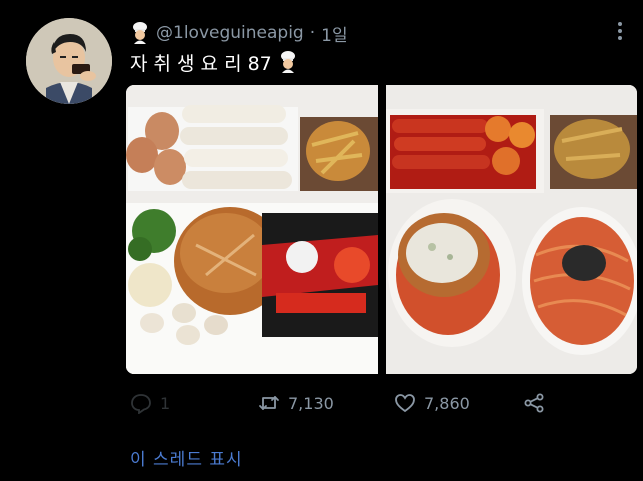 This screenshot has height=481, width=643. I want to click on share-button, so click(534, 403).